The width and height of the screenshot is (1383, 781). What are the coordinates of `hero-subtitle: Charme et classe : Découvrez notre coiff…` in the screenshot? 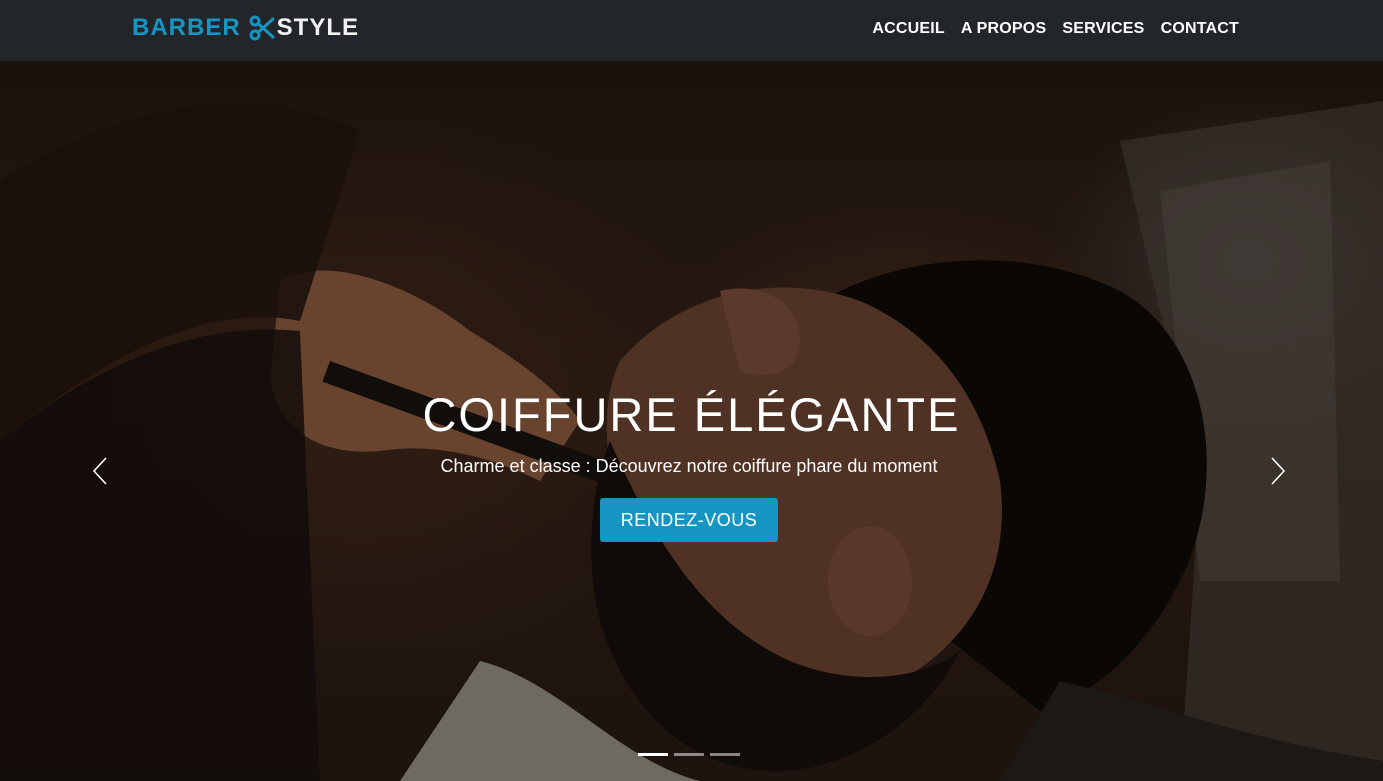 It's located at (689, 466).